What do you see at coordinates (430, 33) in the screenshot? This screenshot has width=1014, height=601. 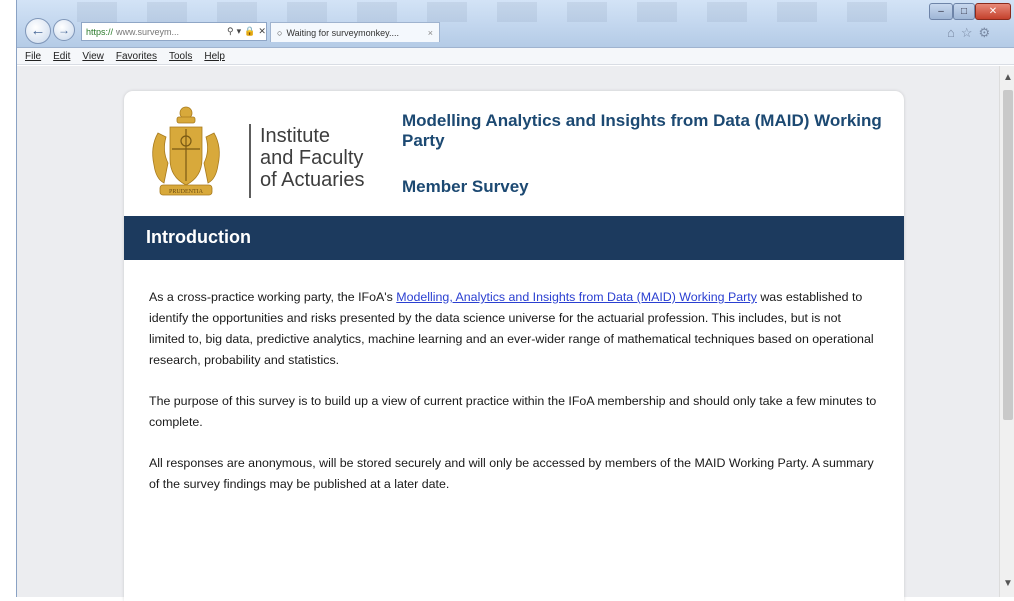 I see `tab-close-icon: ×` at bounding box center [430, 33].